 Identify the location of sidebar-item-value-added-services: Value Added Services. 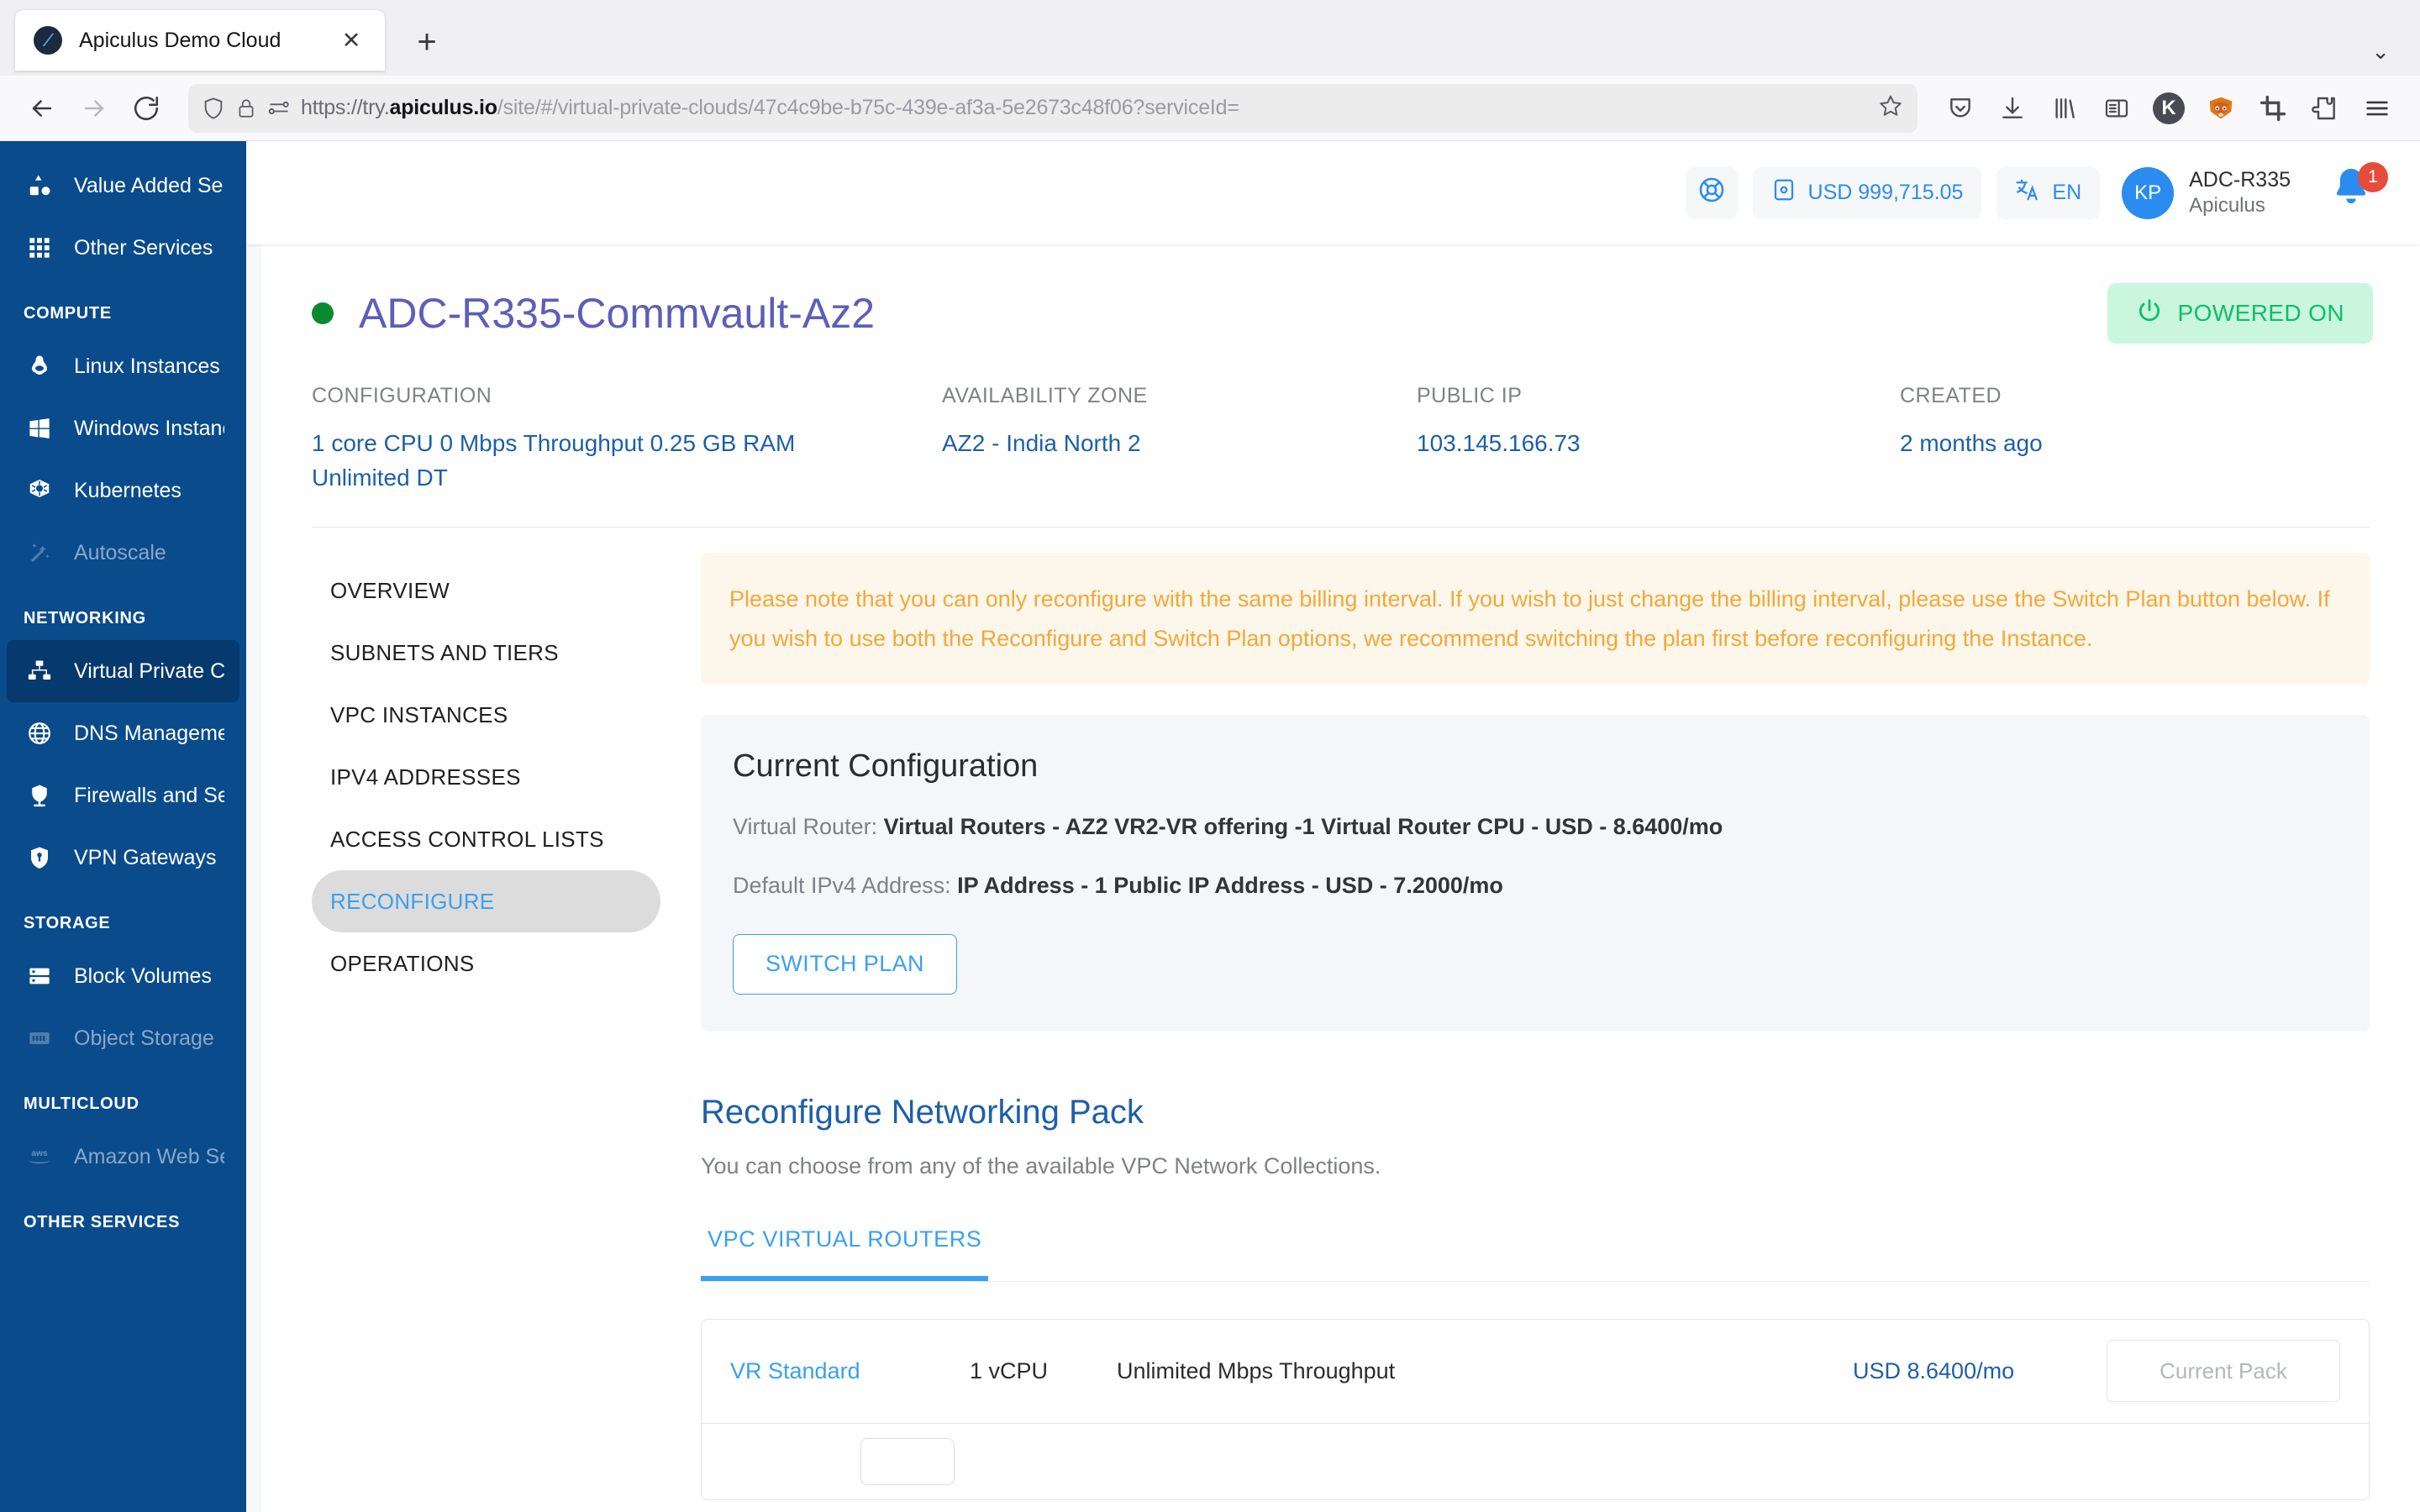
(123, 186).